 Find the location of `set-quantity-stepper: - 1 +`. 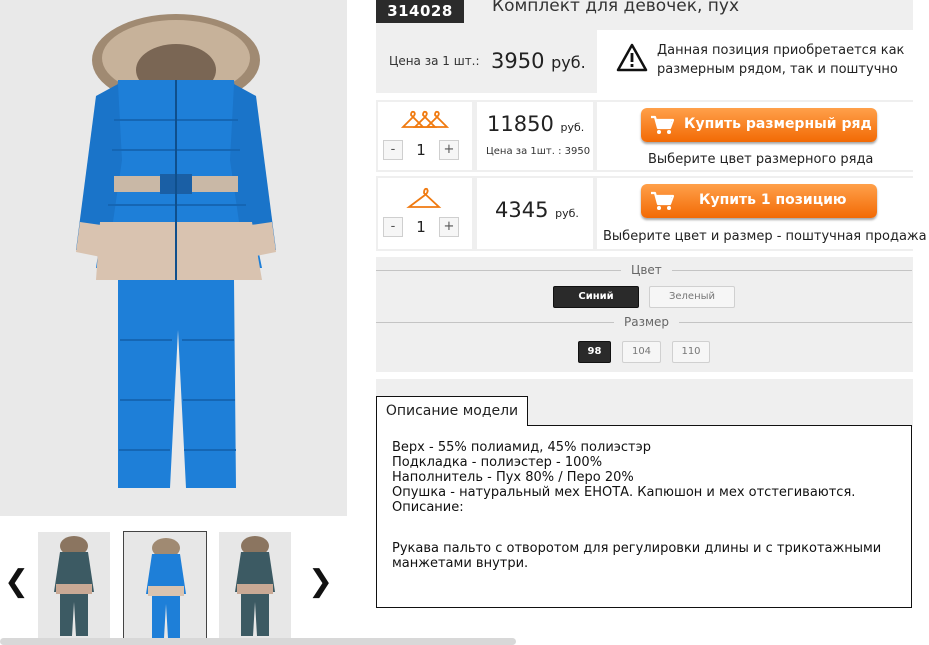

set-quantity-stepper: - 1 + is located at coordinates (421, 150).